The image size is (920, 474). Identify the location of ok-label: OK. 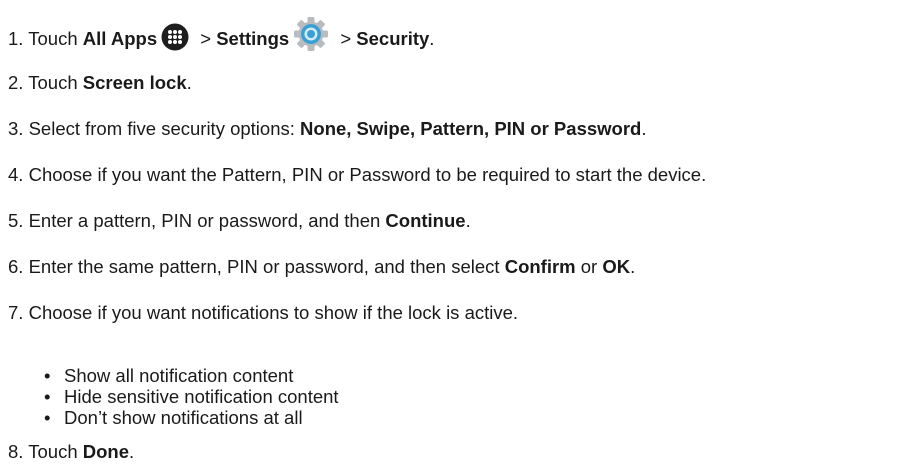
(616, 266).